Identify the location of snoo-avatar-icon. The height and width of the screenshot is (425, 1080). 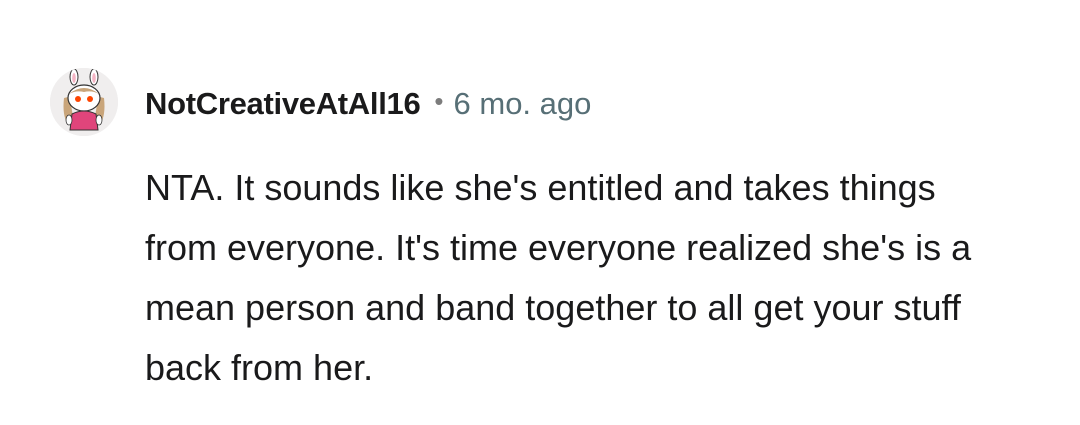
(84, 102).